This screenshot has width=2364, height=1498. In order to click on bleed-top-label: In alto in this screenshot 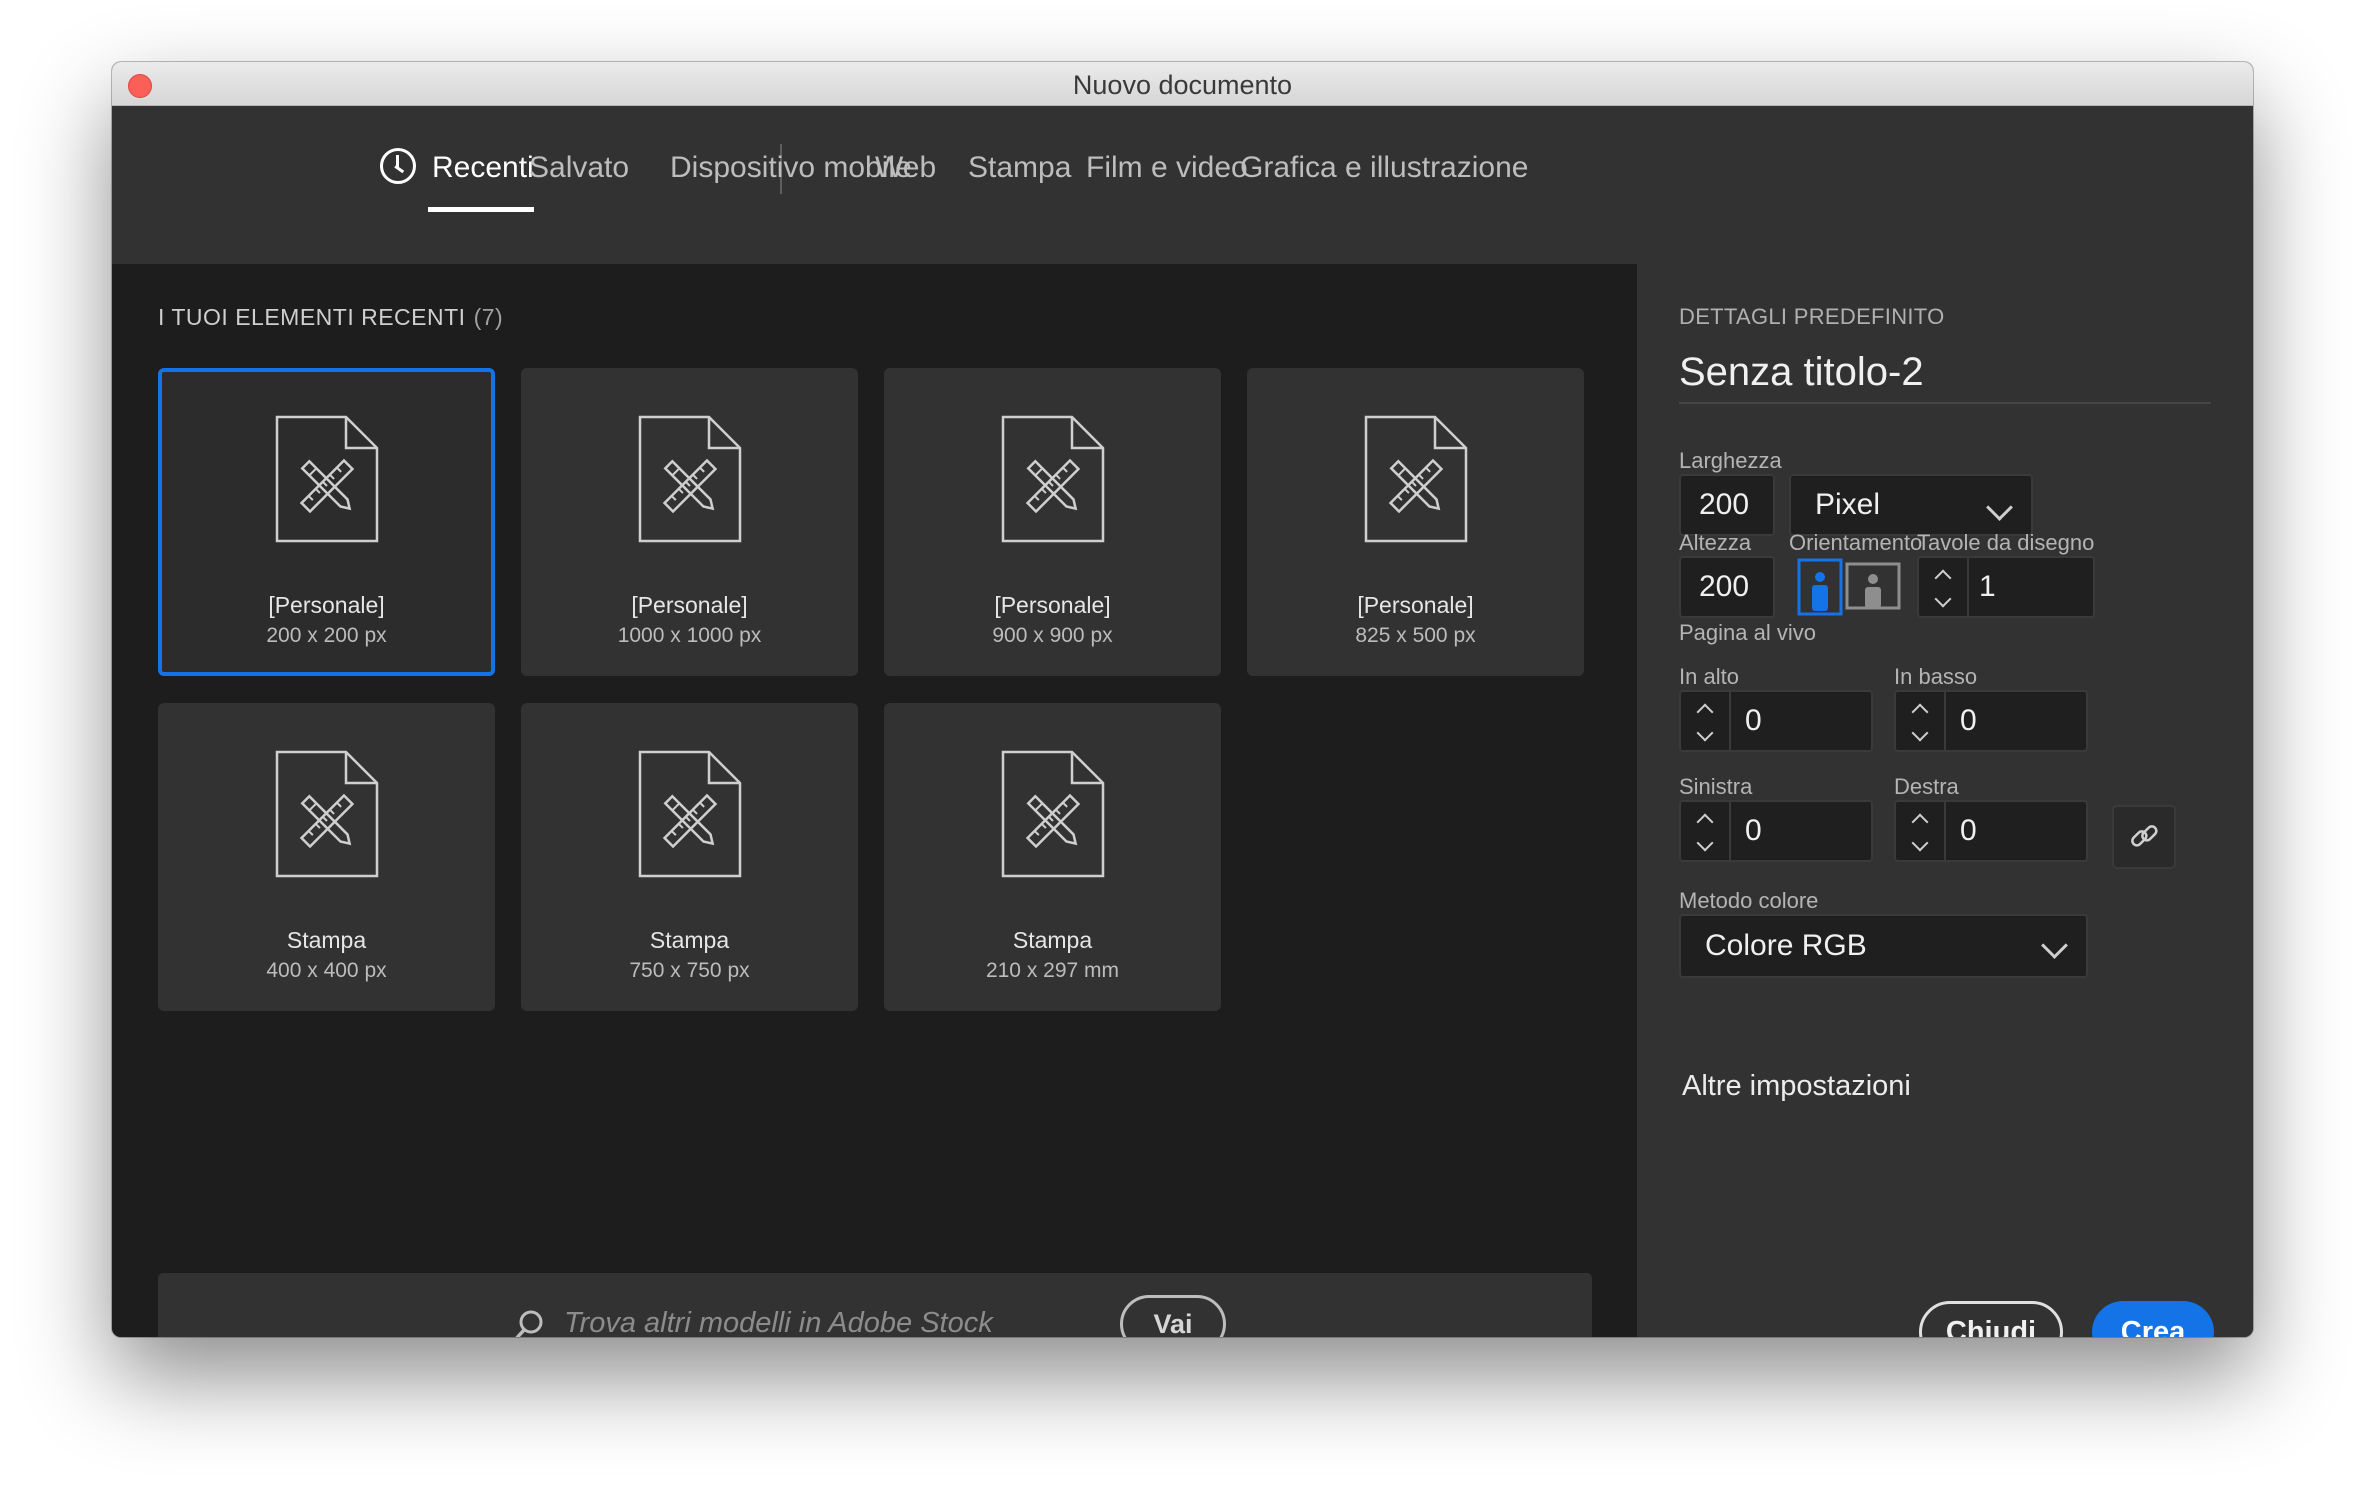, I will do `click(1709, 676)`.